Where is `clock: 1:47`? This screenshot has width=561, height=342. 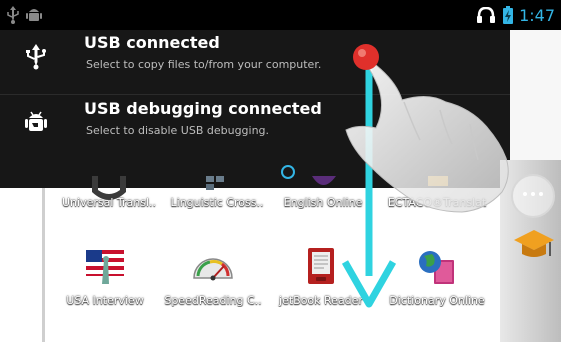 clock: 1:47 is located at coordinates (537, 15).